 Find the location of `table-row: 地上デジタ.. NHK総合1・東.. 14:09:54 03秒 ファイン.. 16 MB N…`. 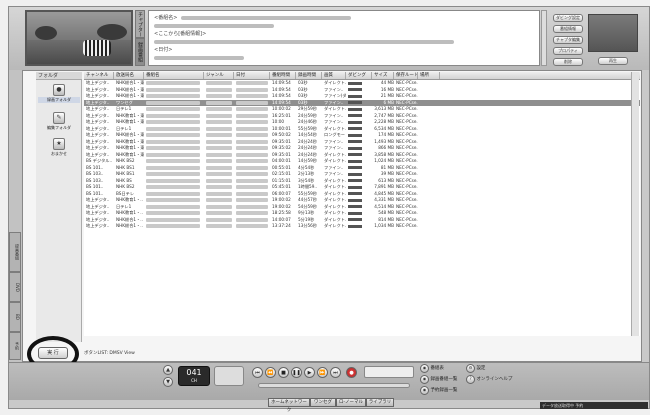

table-row: 地上デジタ.. NHK総合1・東.. 14:09:54 03秒 ファイン.. 16 MB N… is located at coordinates (362, 90).